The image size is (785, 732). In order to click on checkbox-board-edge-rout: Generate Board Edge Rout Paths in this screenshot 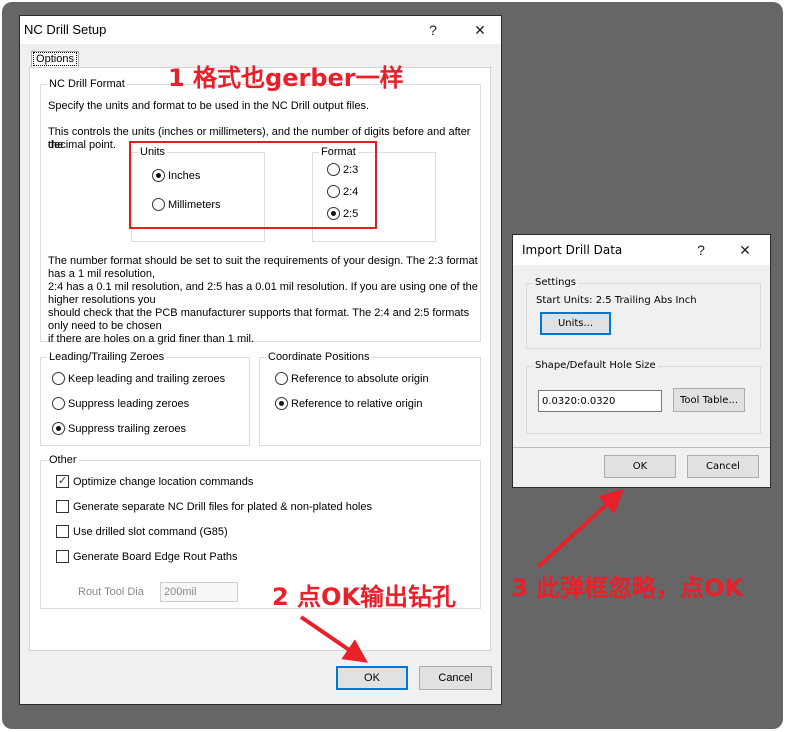, I will do `click(147, 556)`.